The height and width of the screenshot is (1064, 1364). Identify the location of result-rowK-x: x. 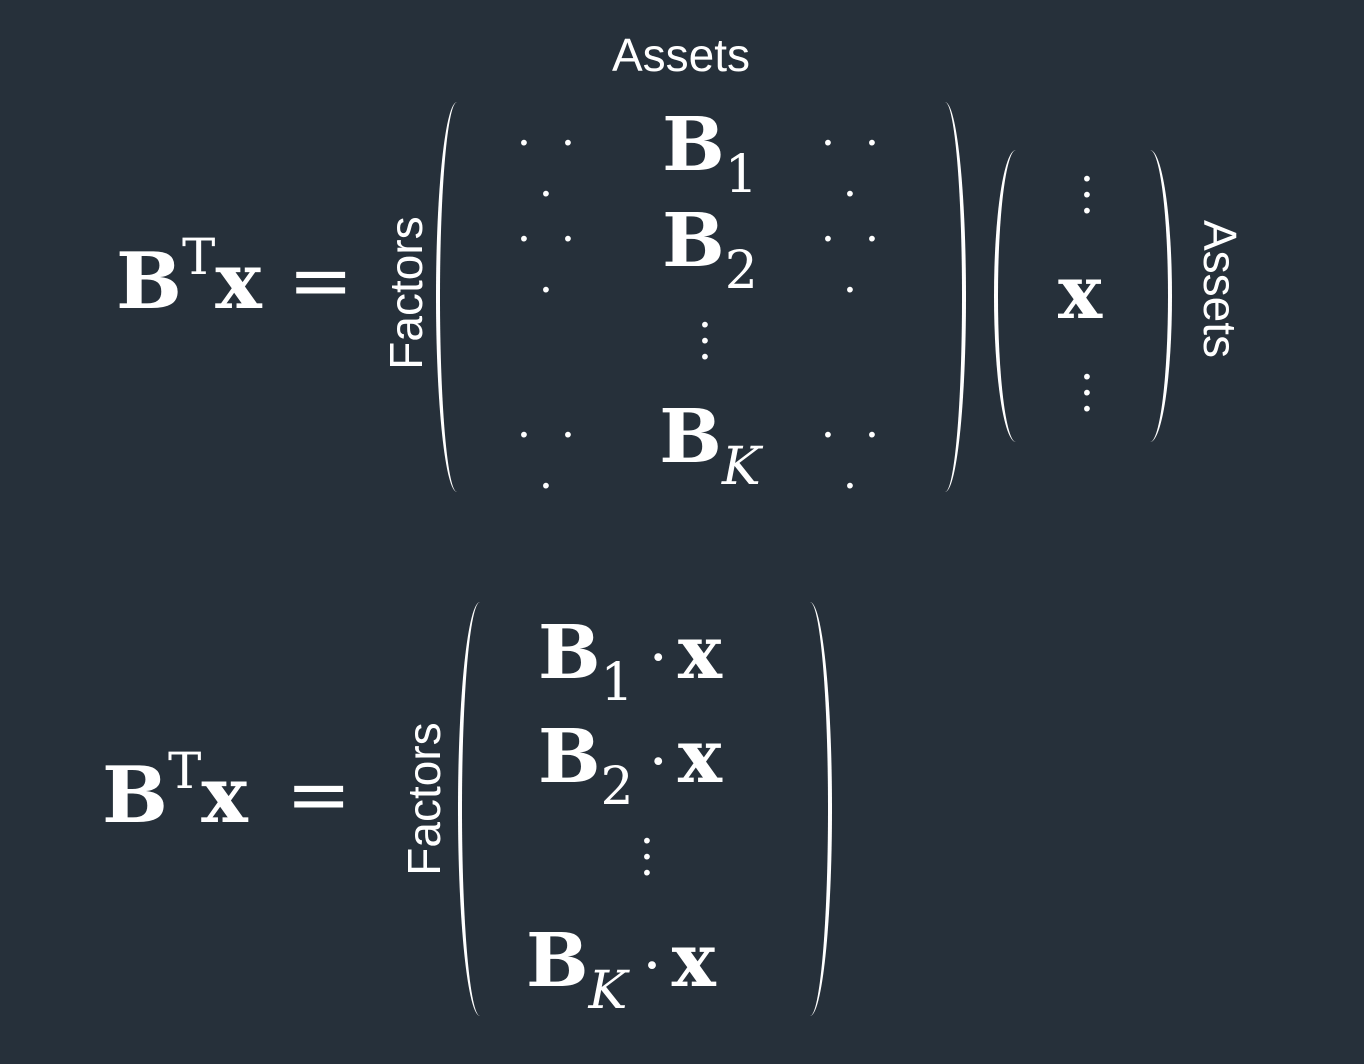
(693, 961).